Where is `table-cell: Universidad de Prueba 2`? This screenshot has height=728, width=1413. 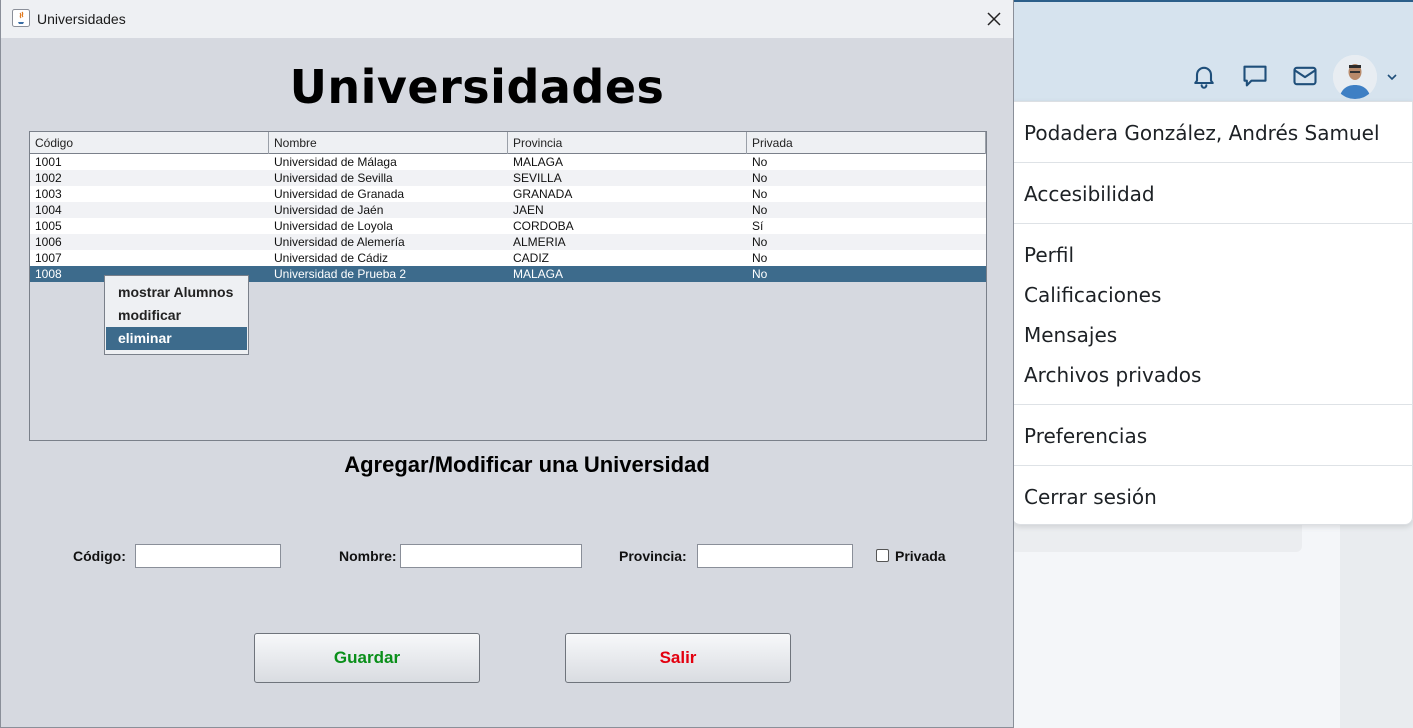 table-cell: Universidad de Prueba 2 is located at coordinates (340, 274).